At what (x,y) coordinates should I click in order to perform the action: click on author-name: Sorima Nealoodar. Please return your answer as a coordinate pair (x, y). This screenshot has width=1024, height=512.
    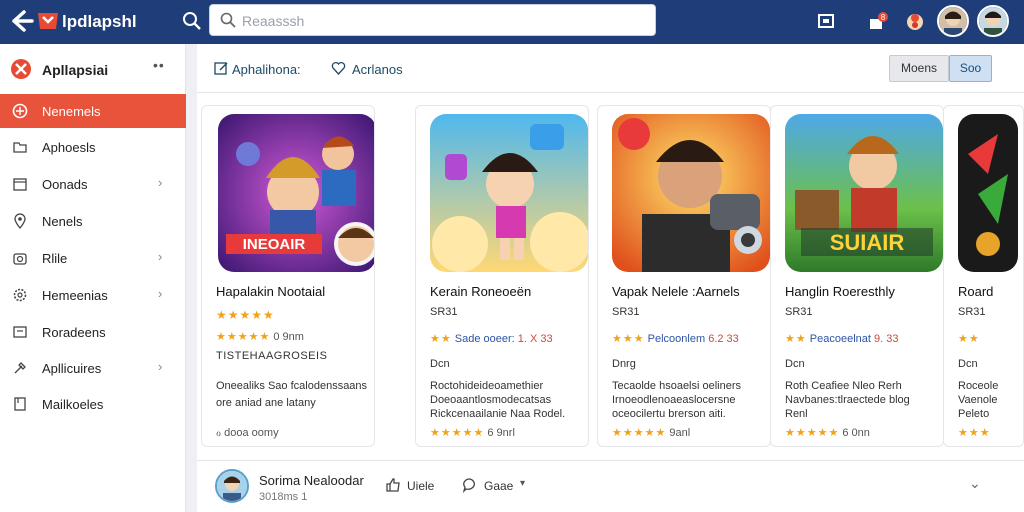
    Looking at the image, I should click on (311, 480).